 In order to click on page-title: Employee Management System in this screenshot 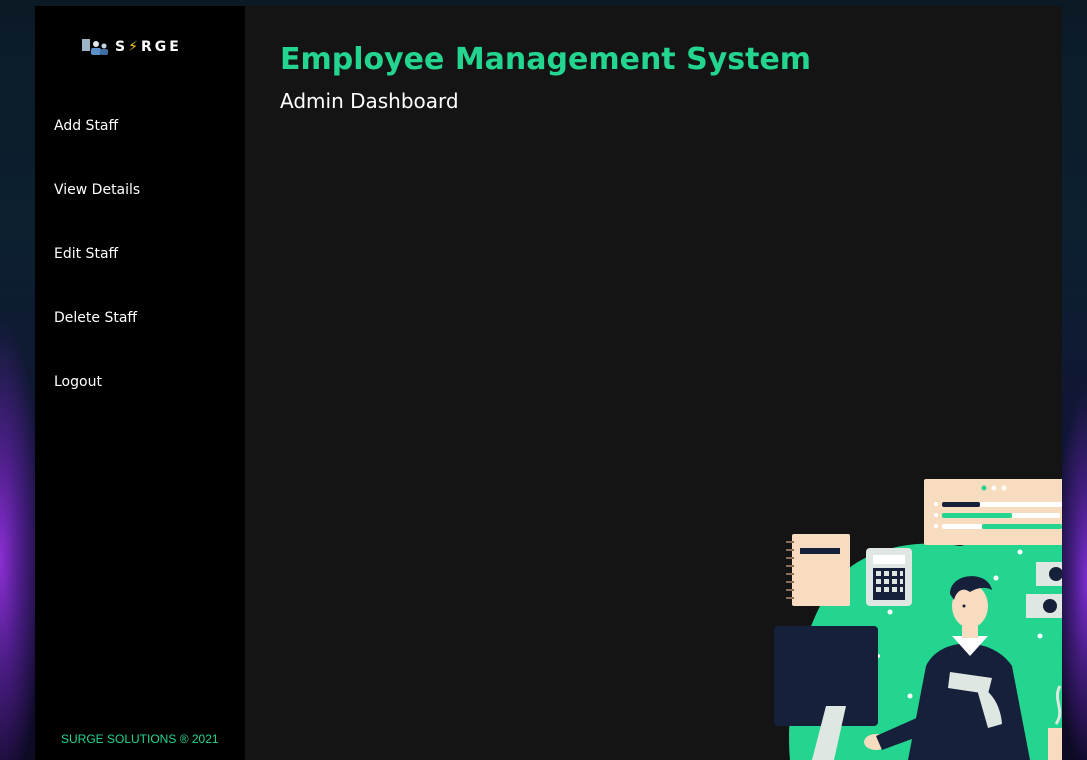, I will do `click(546, 59)`.